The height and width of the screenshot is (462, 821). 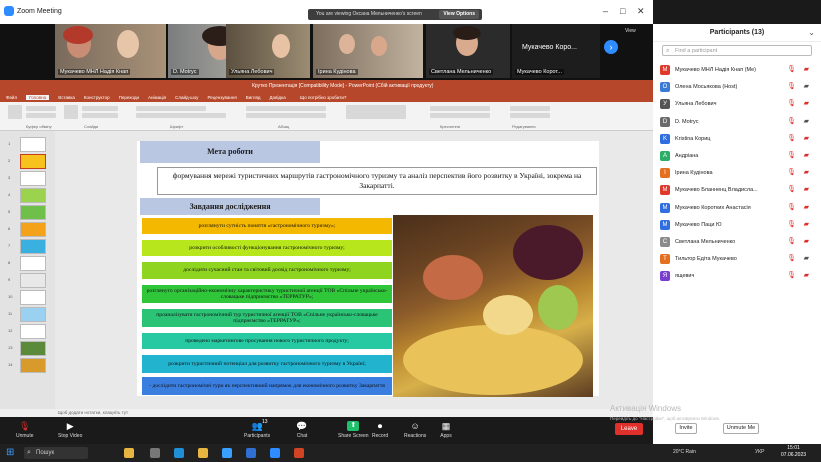 I want to click on toolbar-label: Share Screen, so click(x=353, y=436).